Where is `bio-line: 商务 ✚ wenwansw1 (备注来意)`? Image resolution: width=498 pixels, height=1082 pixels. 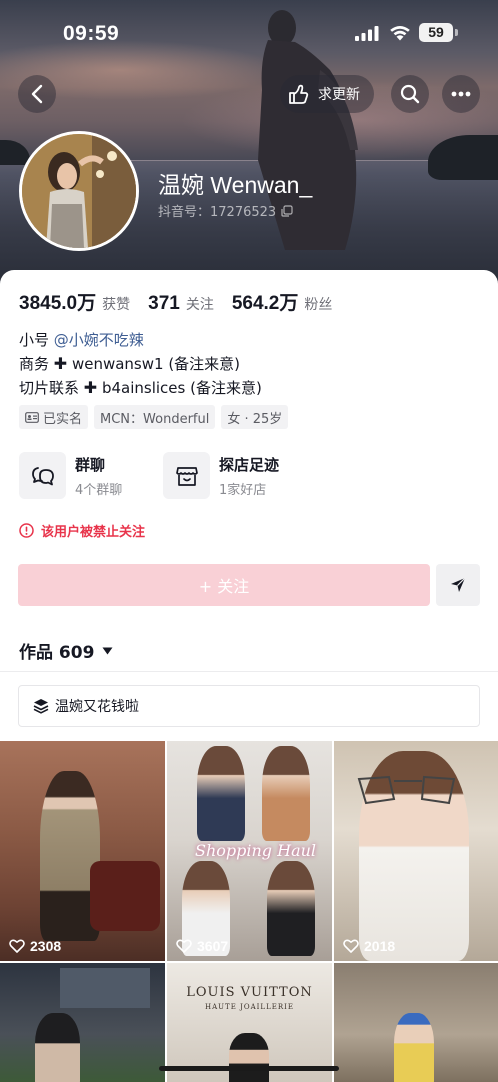 bio-line: 商务 ✚ wenwansw1 (备注来意) is located at coordinates (140, 364).